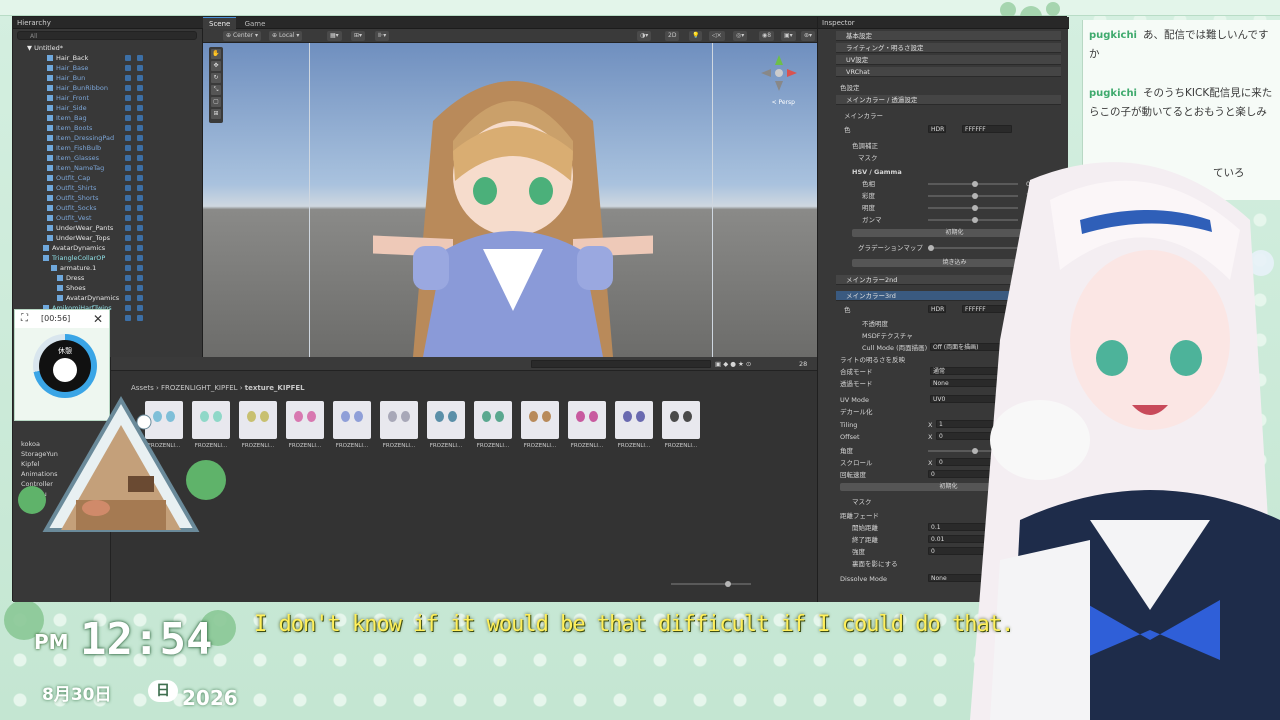  Describe the element at coordinates (98, 319) in the screenshot. I see `close-icon: ✕` at that location.